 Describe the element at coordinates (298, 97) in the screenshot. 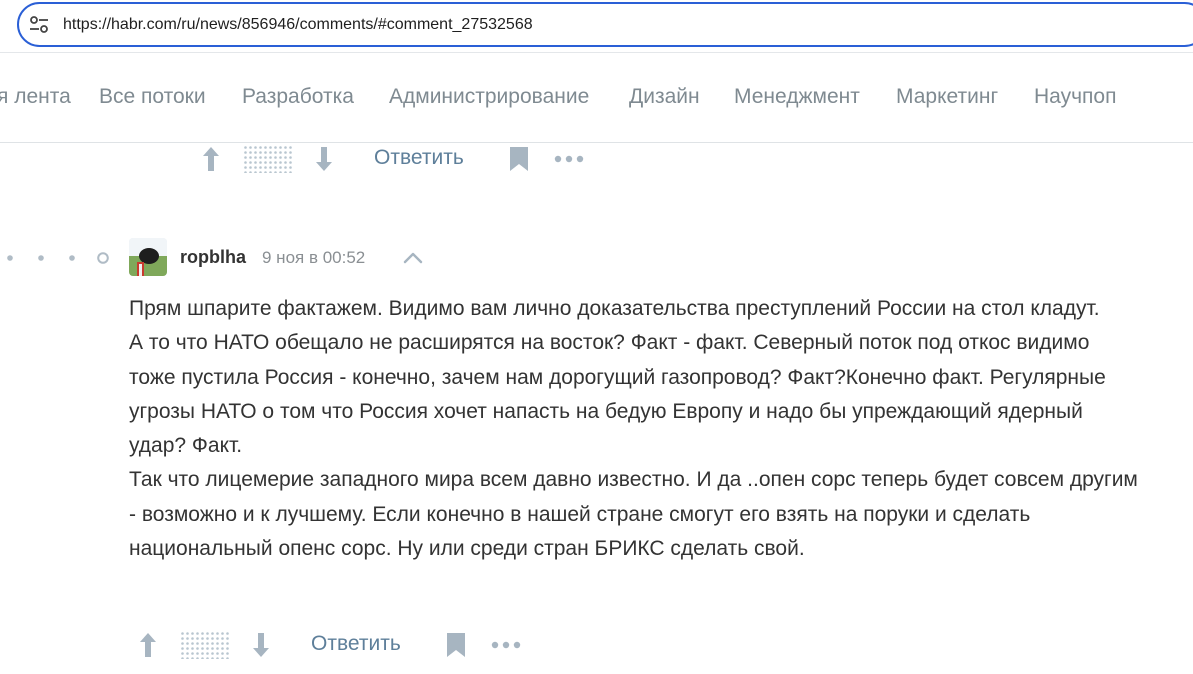

I see `hub-link-development: Разработка` at that location.